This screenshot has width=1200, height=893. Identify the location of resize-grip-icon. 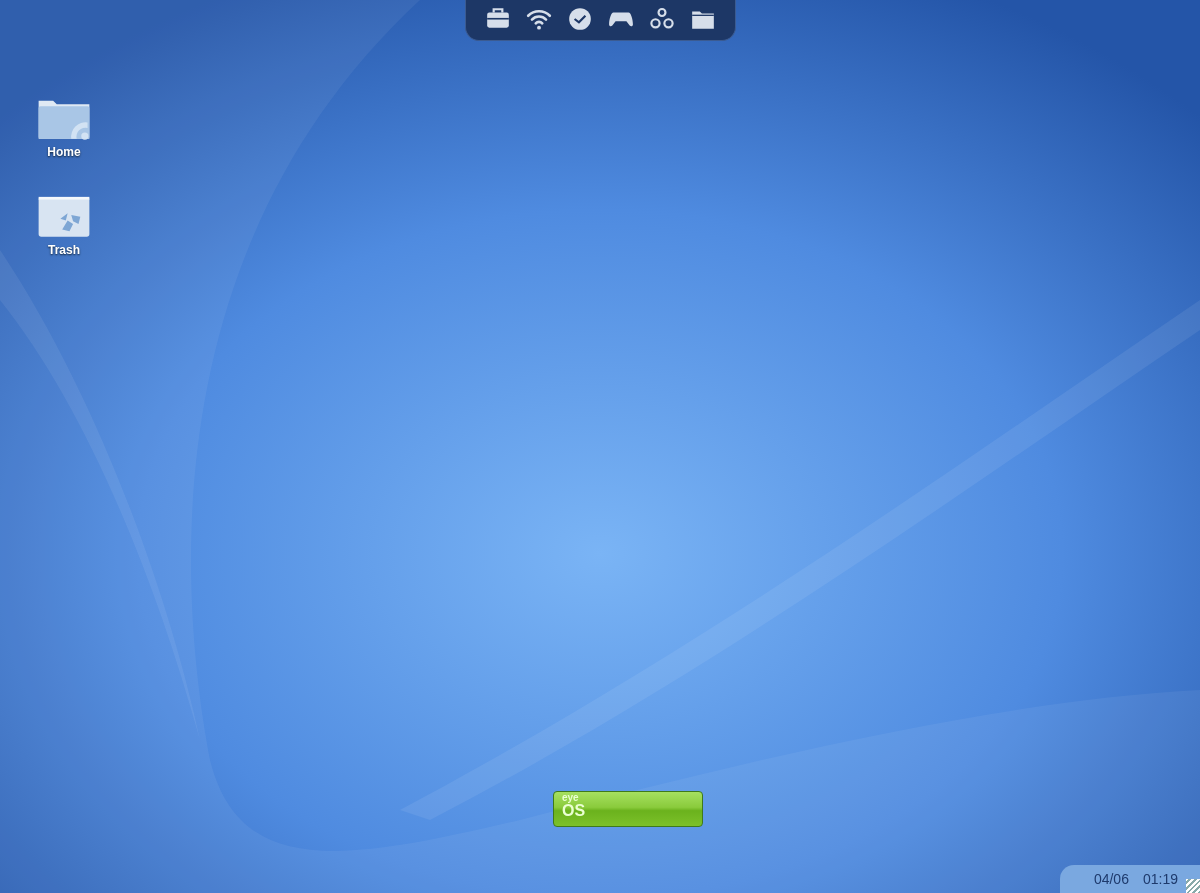
(1193, 886).